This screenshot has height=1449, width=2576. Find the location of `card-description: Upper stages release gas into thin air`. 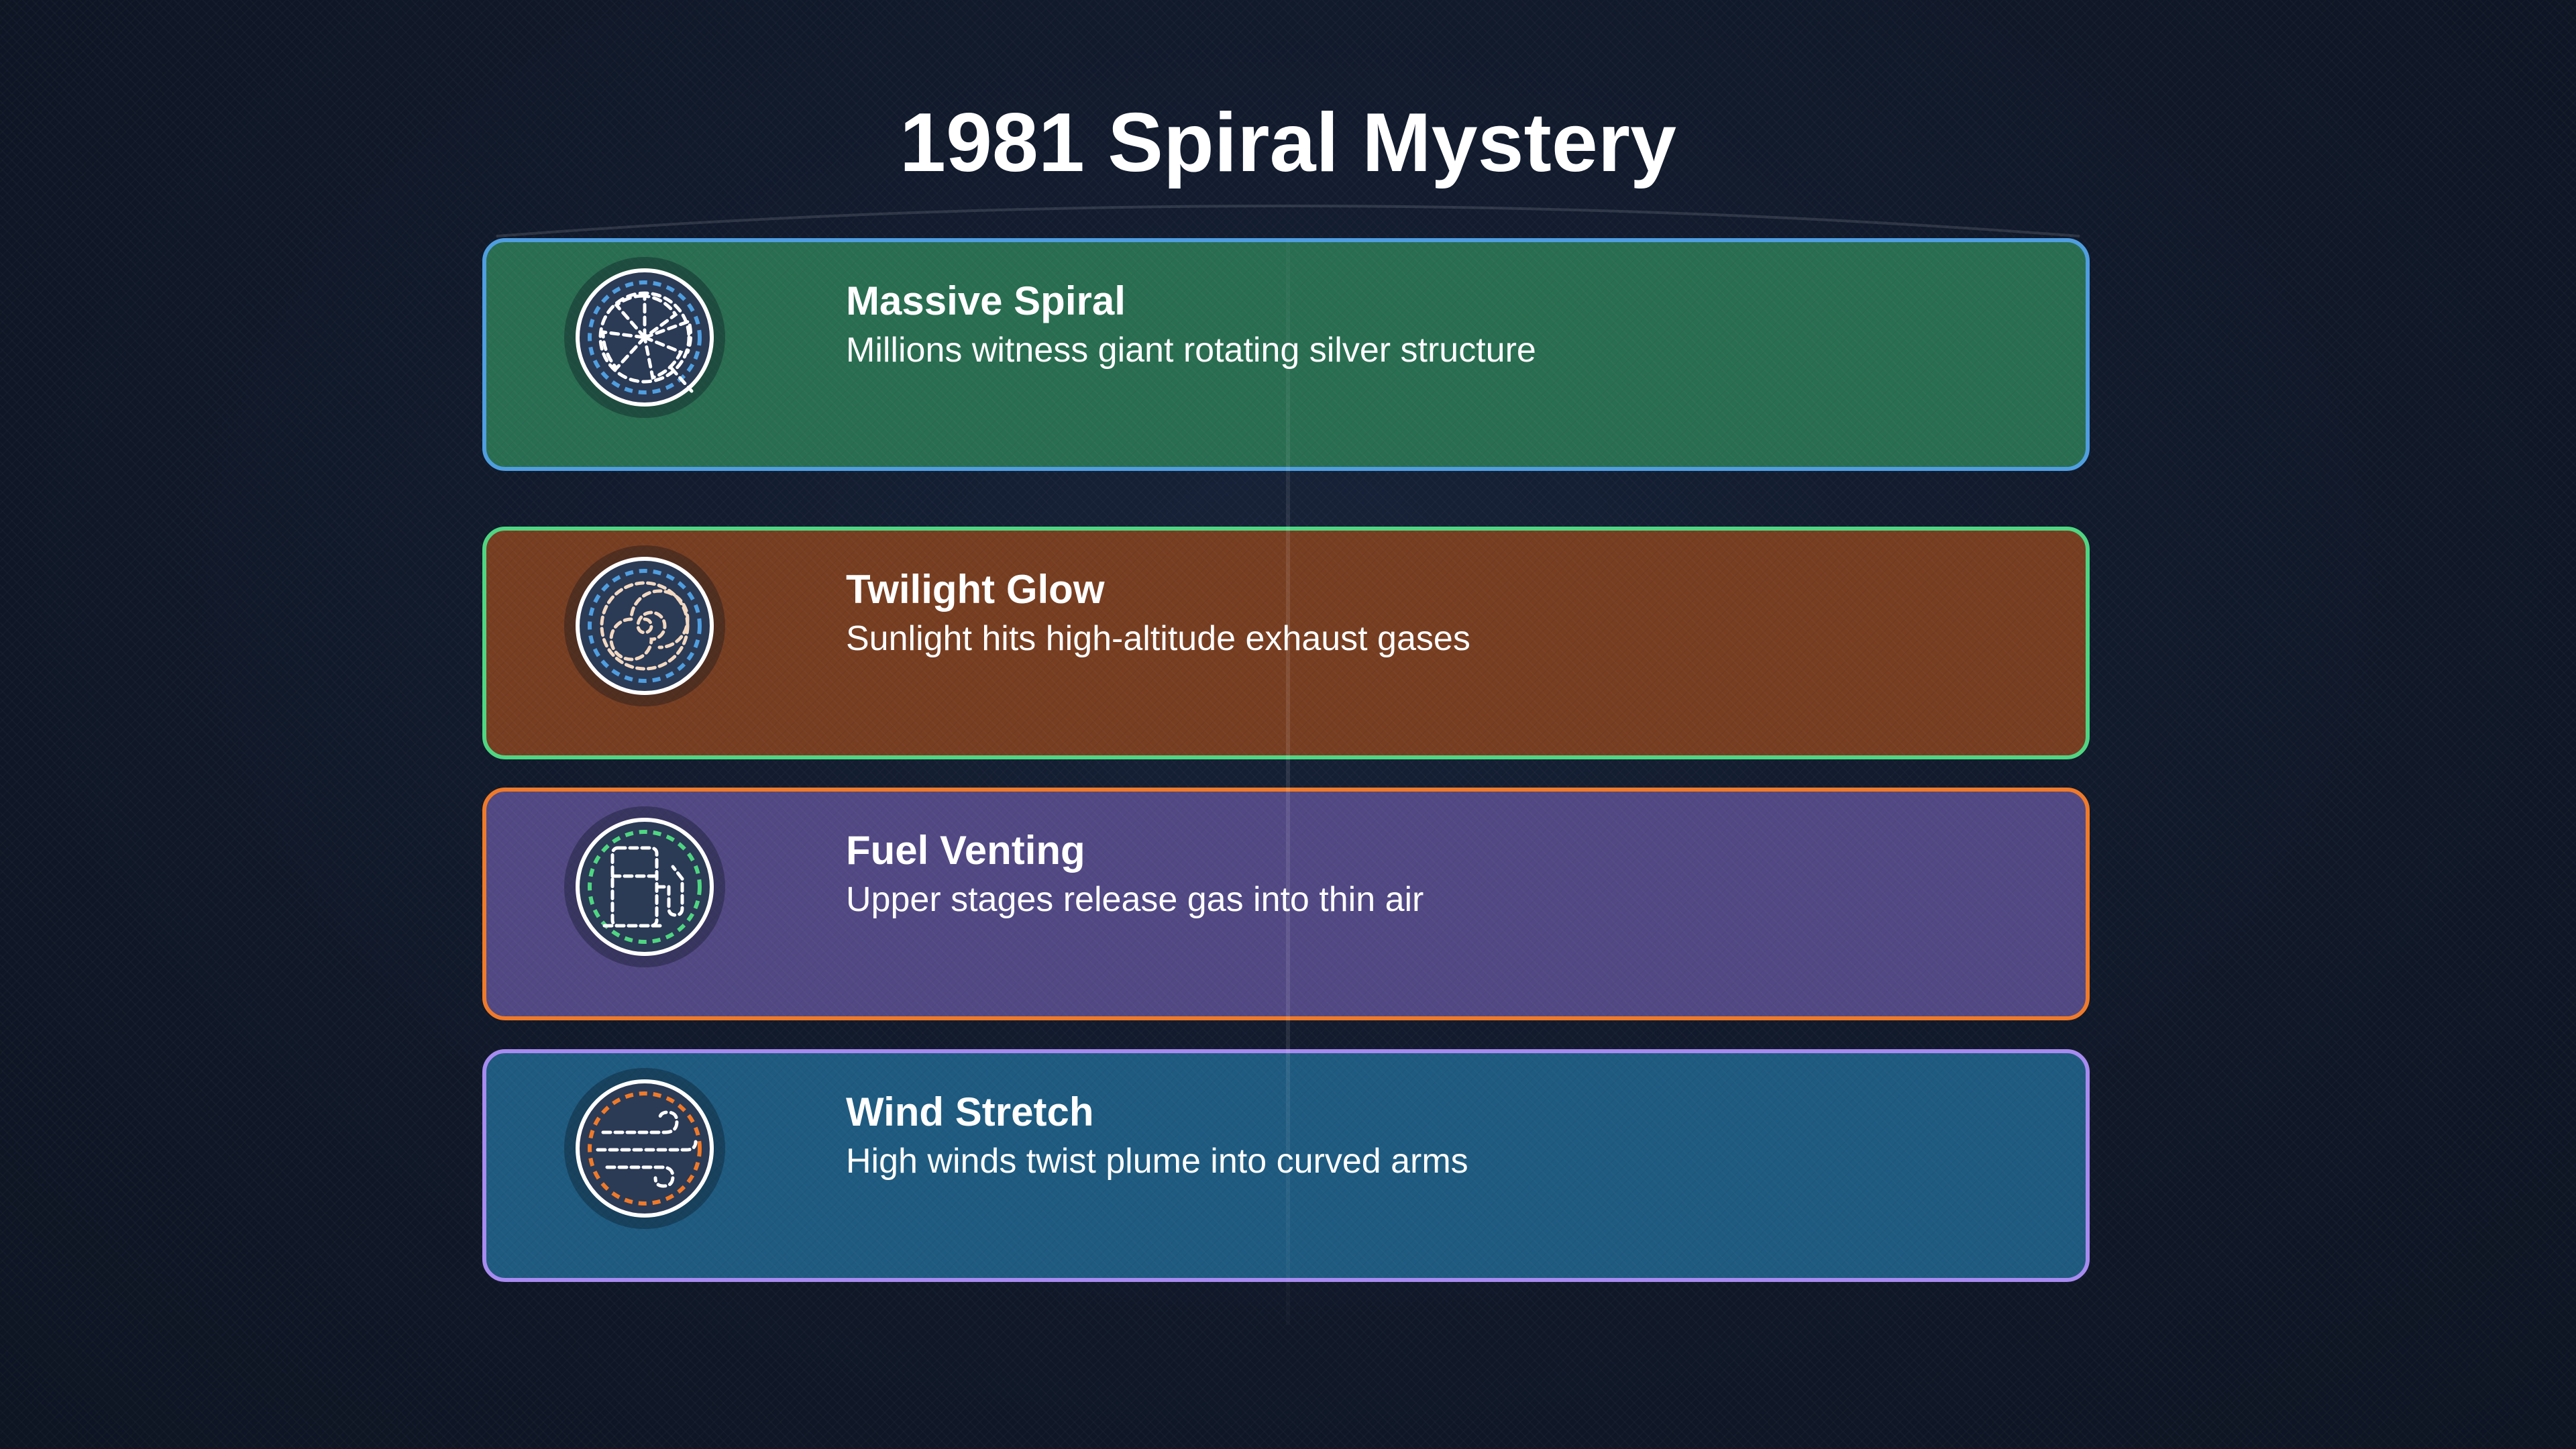

card-description: Upper stages release gas into thin air is located at coordinates (1135, 899).